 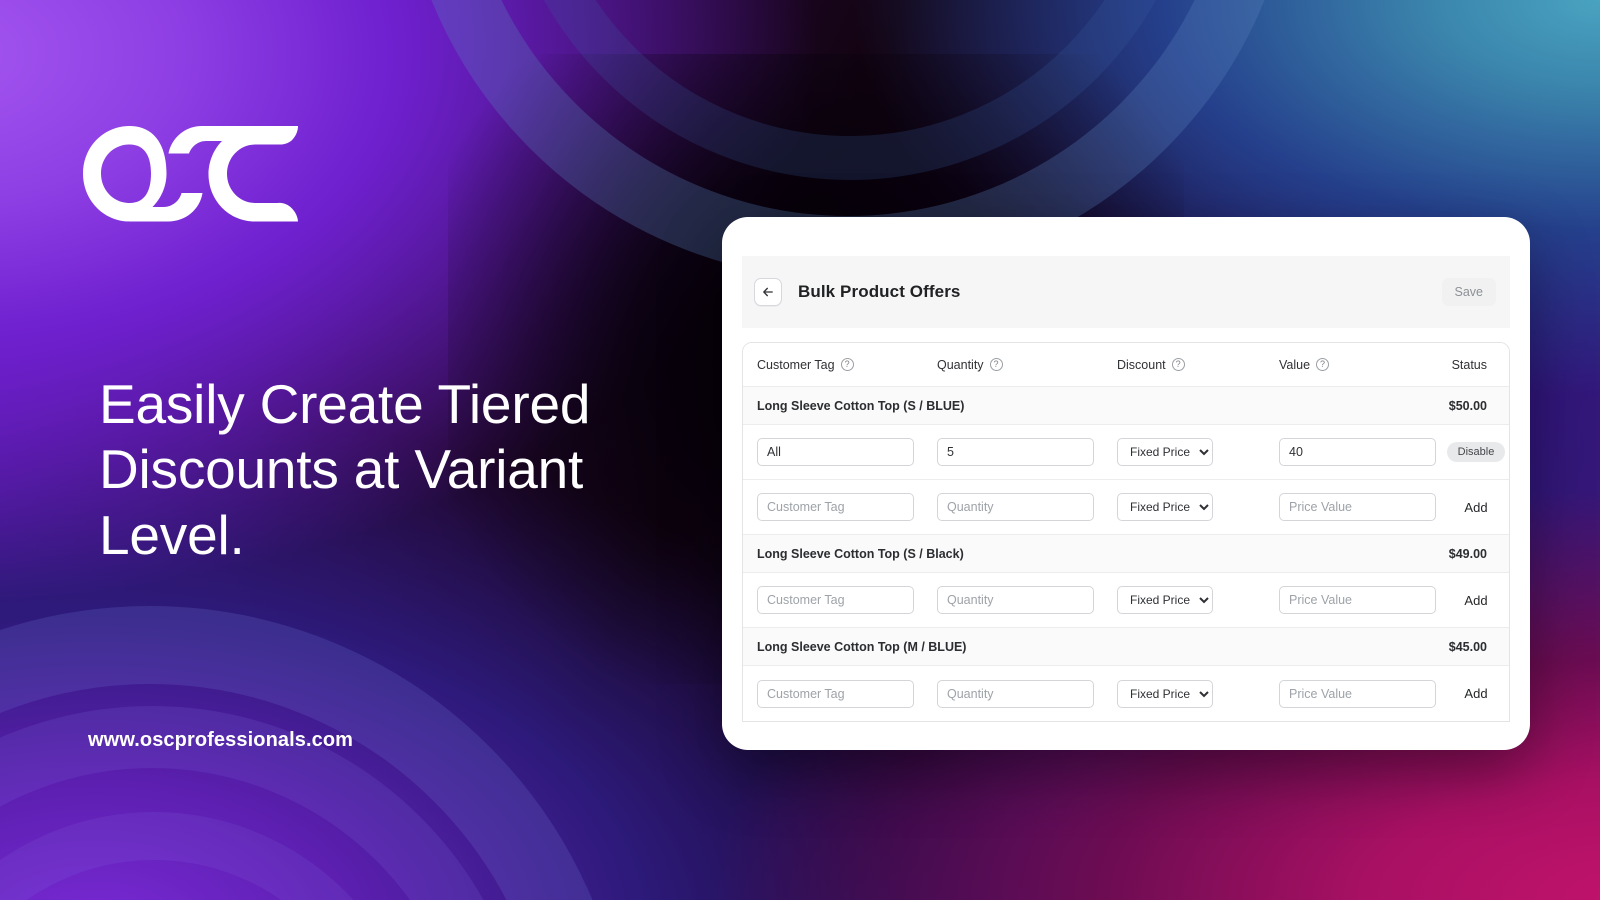 What do you see at coordinates (1467, 405) in the screenshot?
I see `variant-price: $50.00` at bounding box center [1467, 405].